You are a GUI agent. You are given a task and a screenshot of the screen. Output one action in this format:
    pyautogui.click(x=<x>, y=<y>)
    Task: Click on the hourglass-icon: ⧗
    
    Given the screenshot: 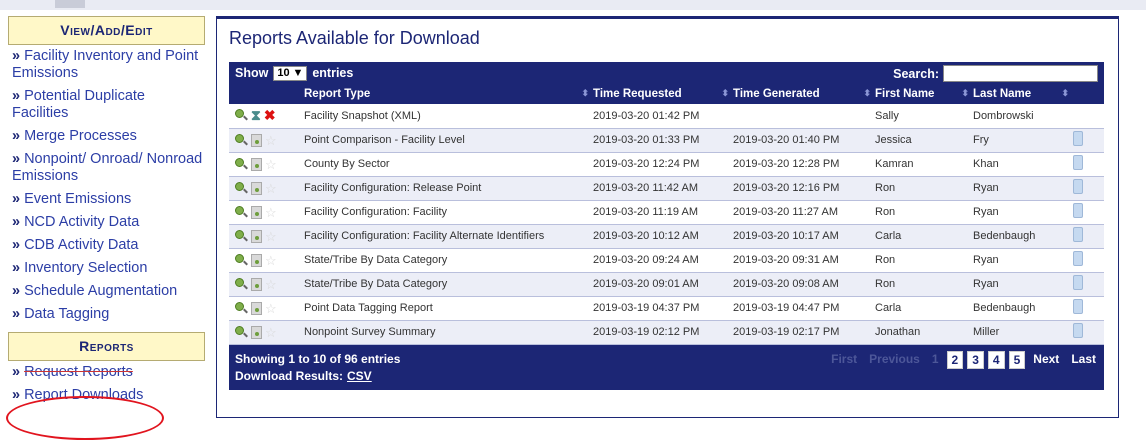 What is the action you would take?
    pyautogui.click(x=256, y=115)
    